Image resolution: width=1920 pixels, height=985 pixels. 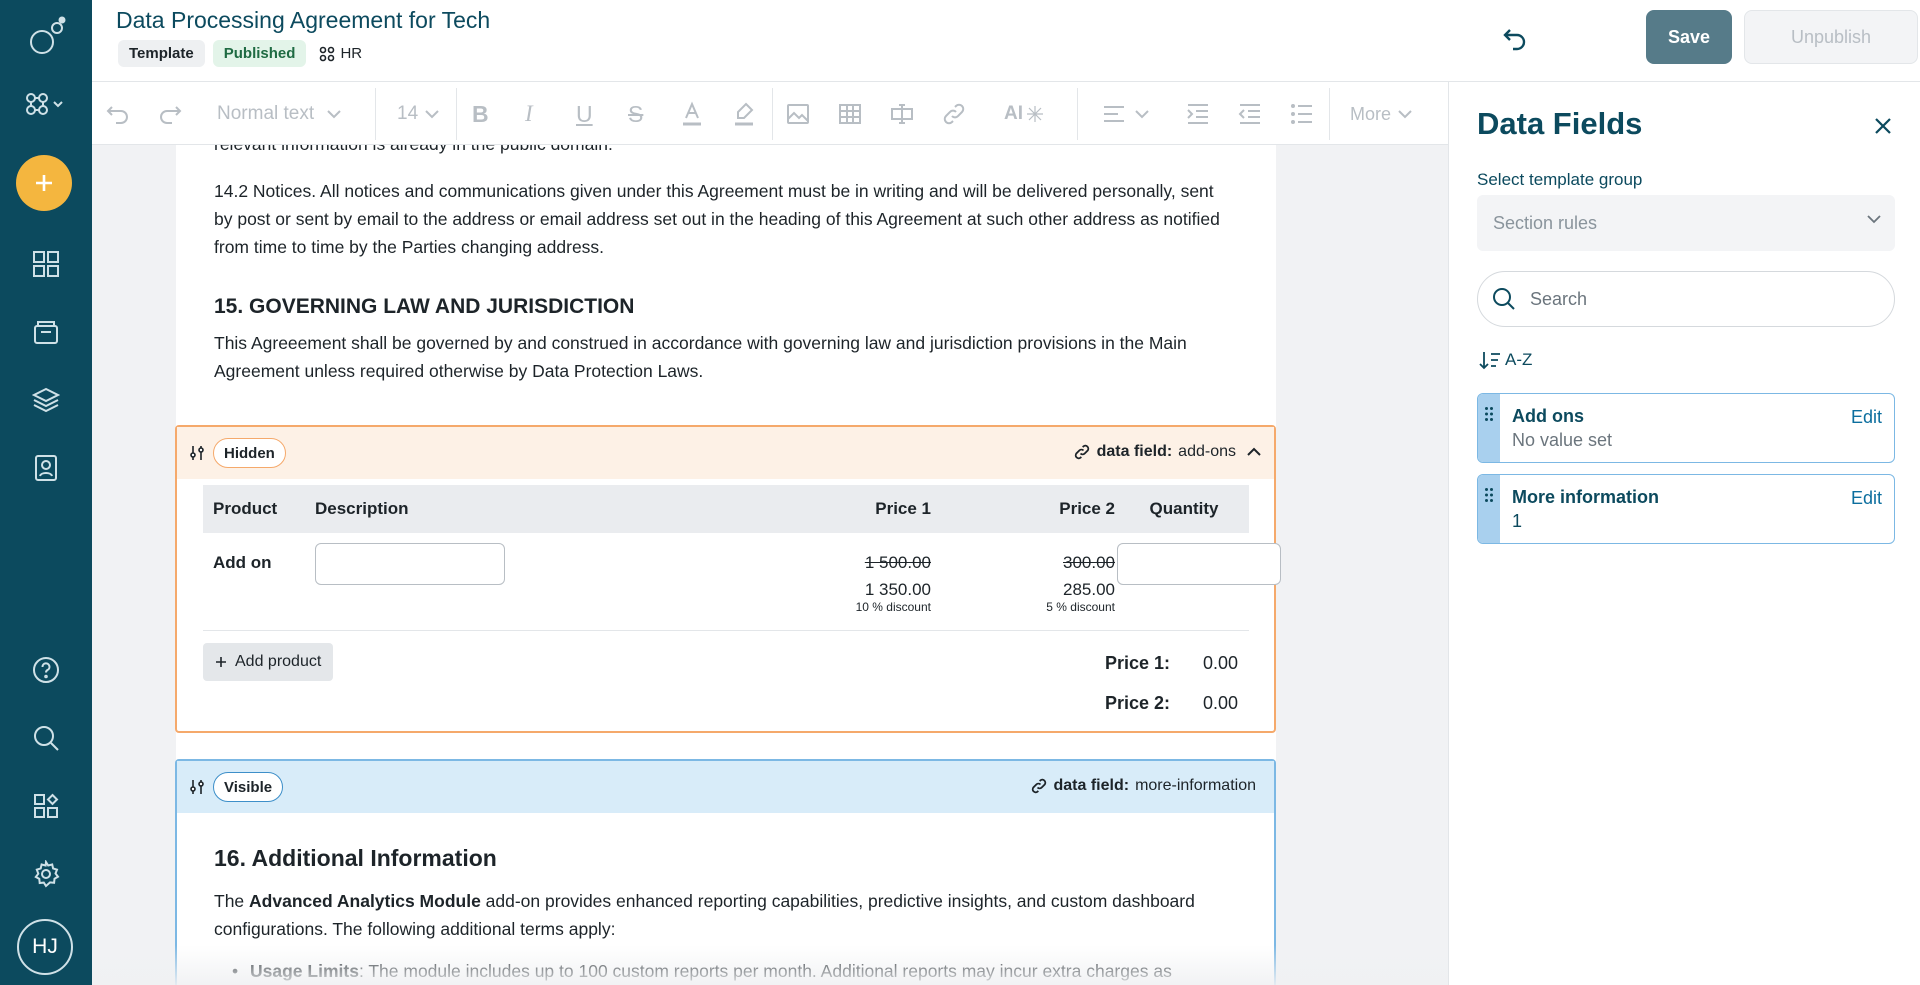 I want to click on template-group-value: Section rules, so click(x=1545, y=222).